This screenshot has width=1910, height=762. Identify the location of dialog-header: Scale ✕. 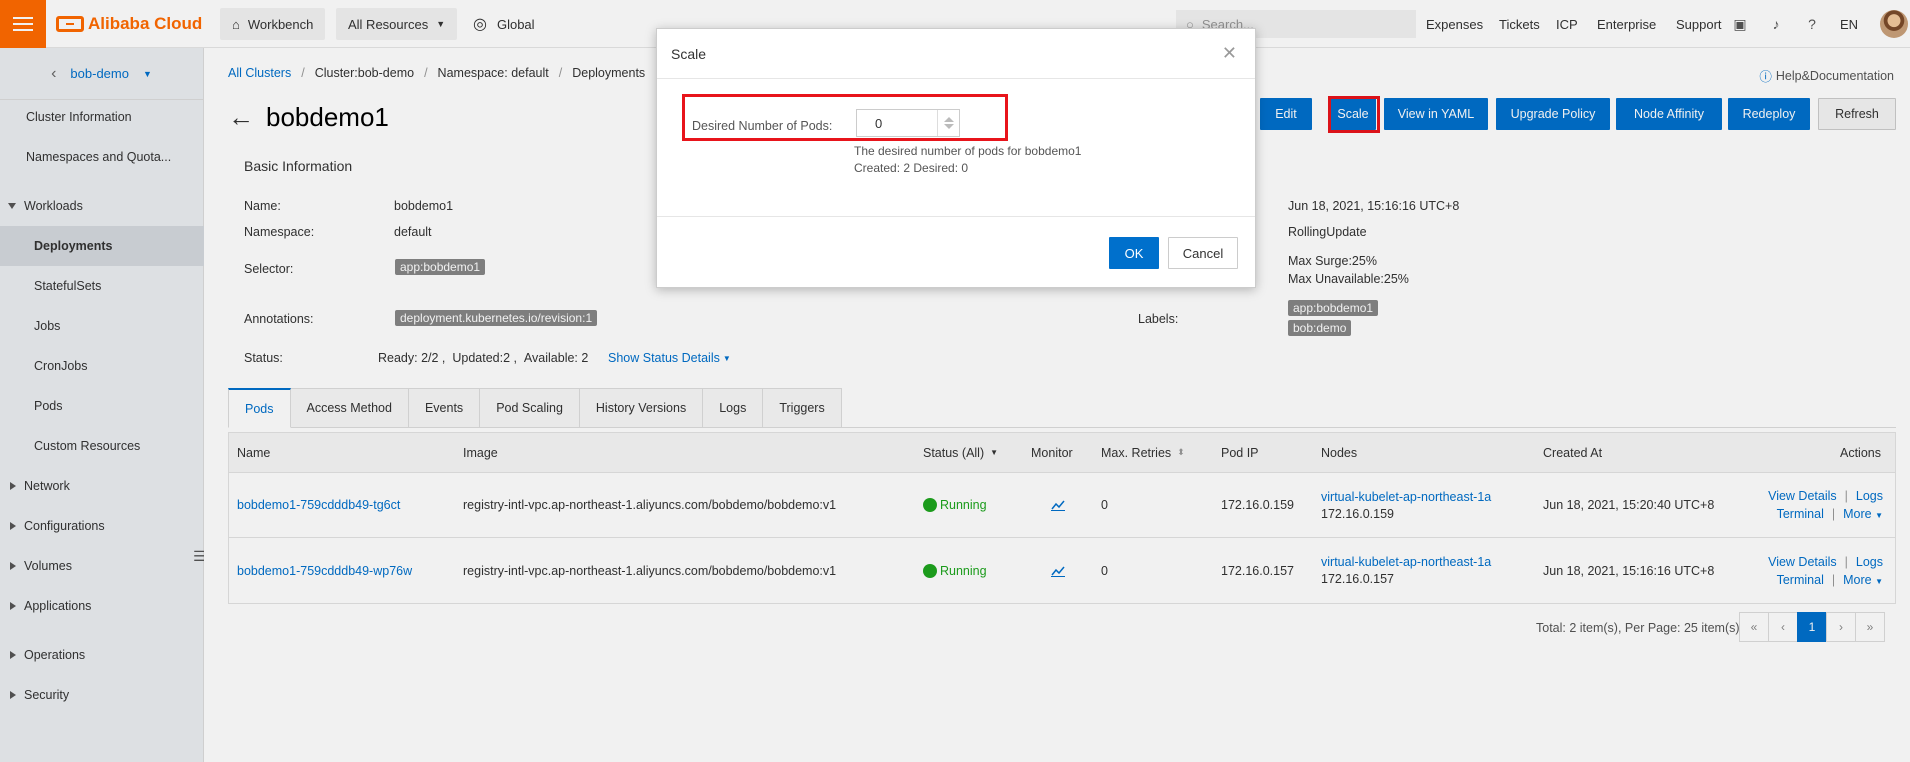
(956, 54).